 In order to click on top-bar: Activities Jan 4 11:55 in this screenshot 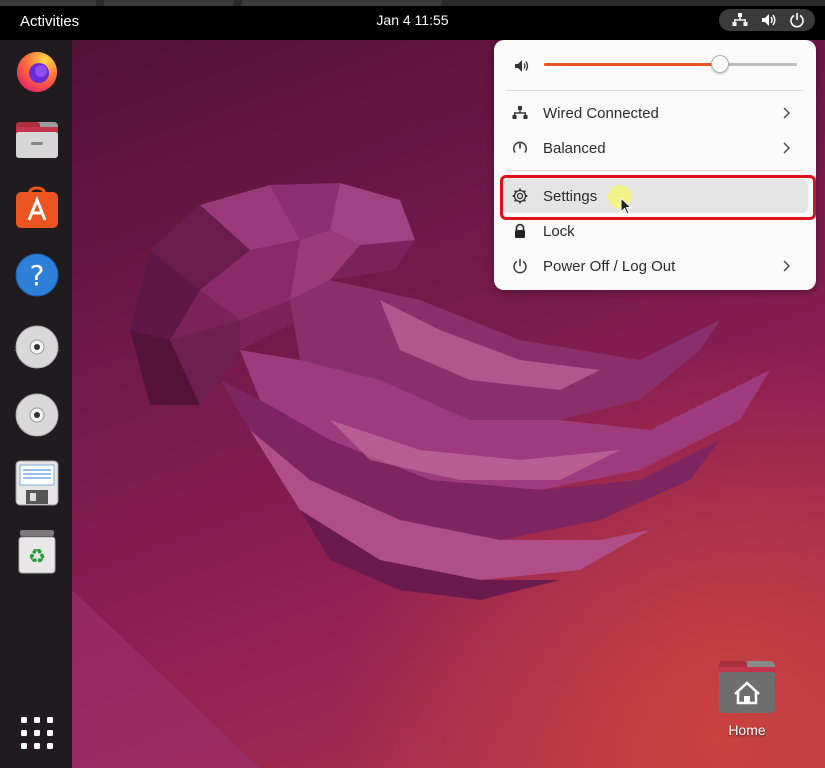, I will do `click(412, 20)`.